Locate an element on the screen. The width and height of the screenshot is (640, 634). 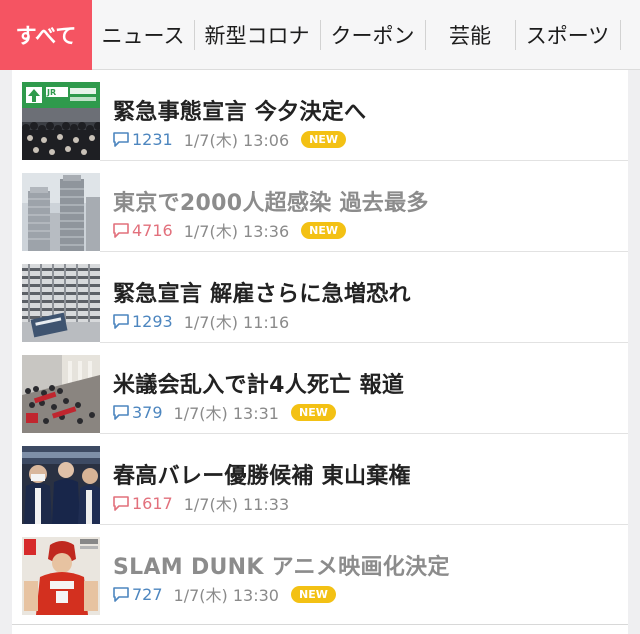
manga-cover-image is located at coordinates (61, 576).